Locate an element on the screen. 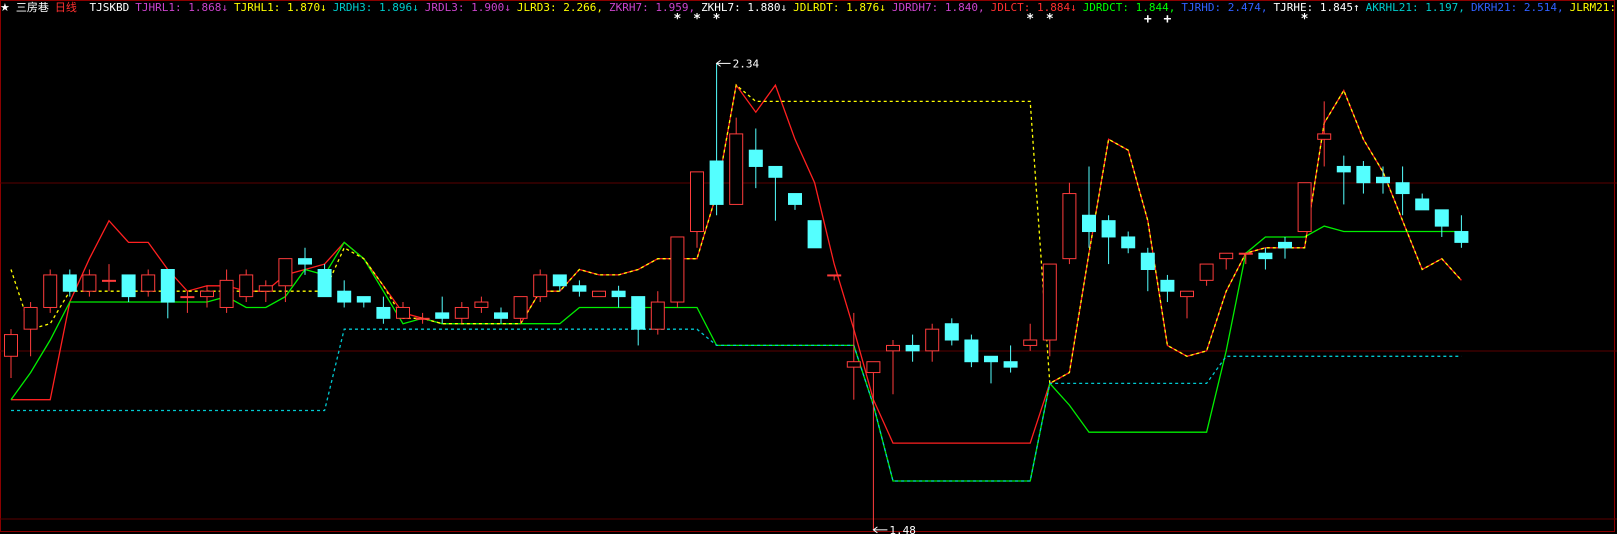 The width and height of the screenshot is (1617, 534). indicator-readout: TJHRL1: 1.868↓ is located at coordinates (181, 7).